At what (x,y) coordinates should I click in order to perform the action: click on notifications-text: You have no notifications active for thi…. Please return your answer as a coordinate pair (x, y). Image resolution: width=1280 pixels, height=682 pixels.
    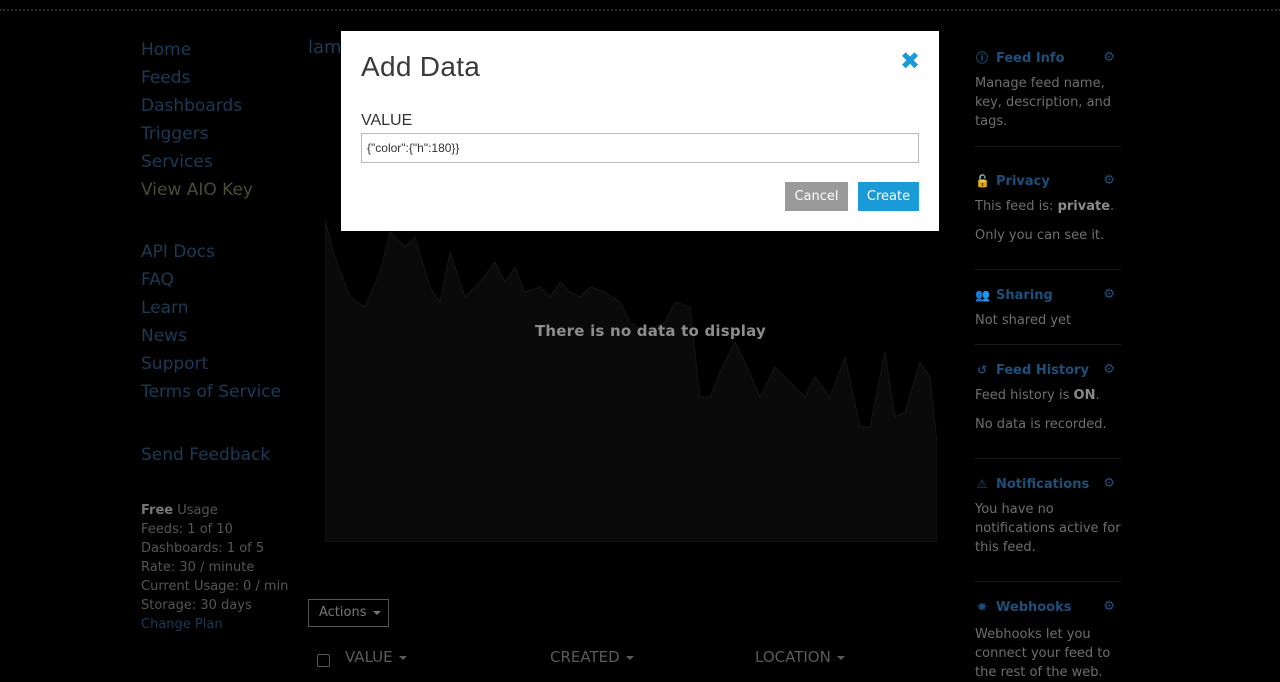
    Looking at the image, I should click on (1048, 528).